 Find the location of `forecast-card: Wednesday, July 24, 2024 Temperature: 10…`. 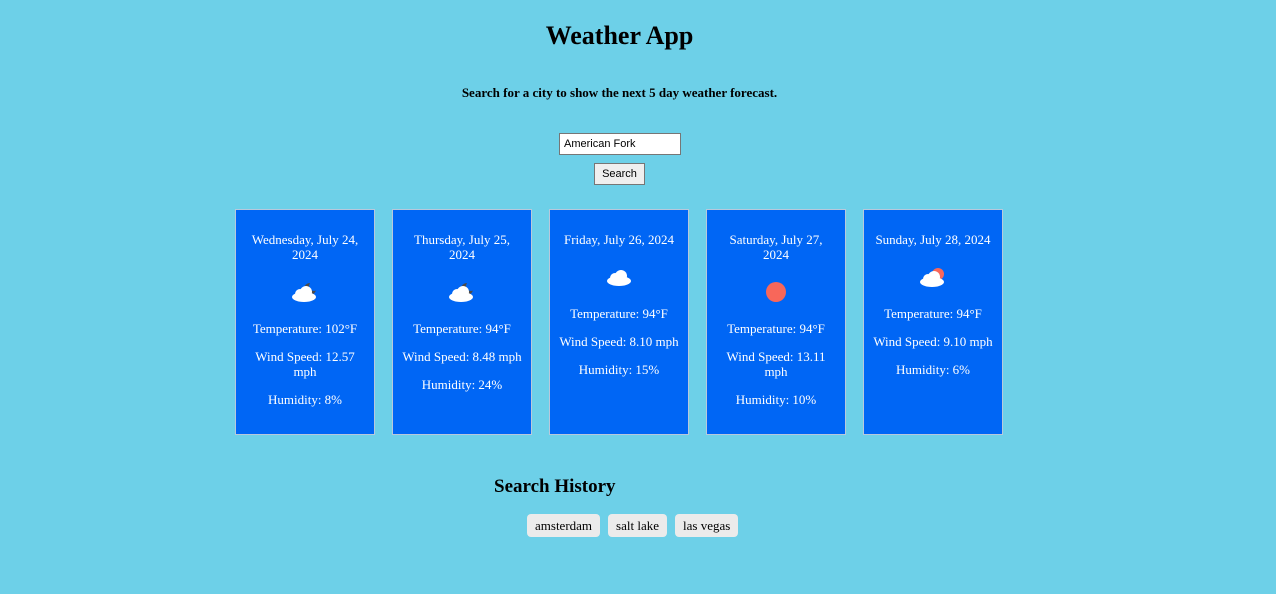

forecast-card: Wednesday, July 24, 2024 Temperature: 10… is located at coordinates (305, 322).